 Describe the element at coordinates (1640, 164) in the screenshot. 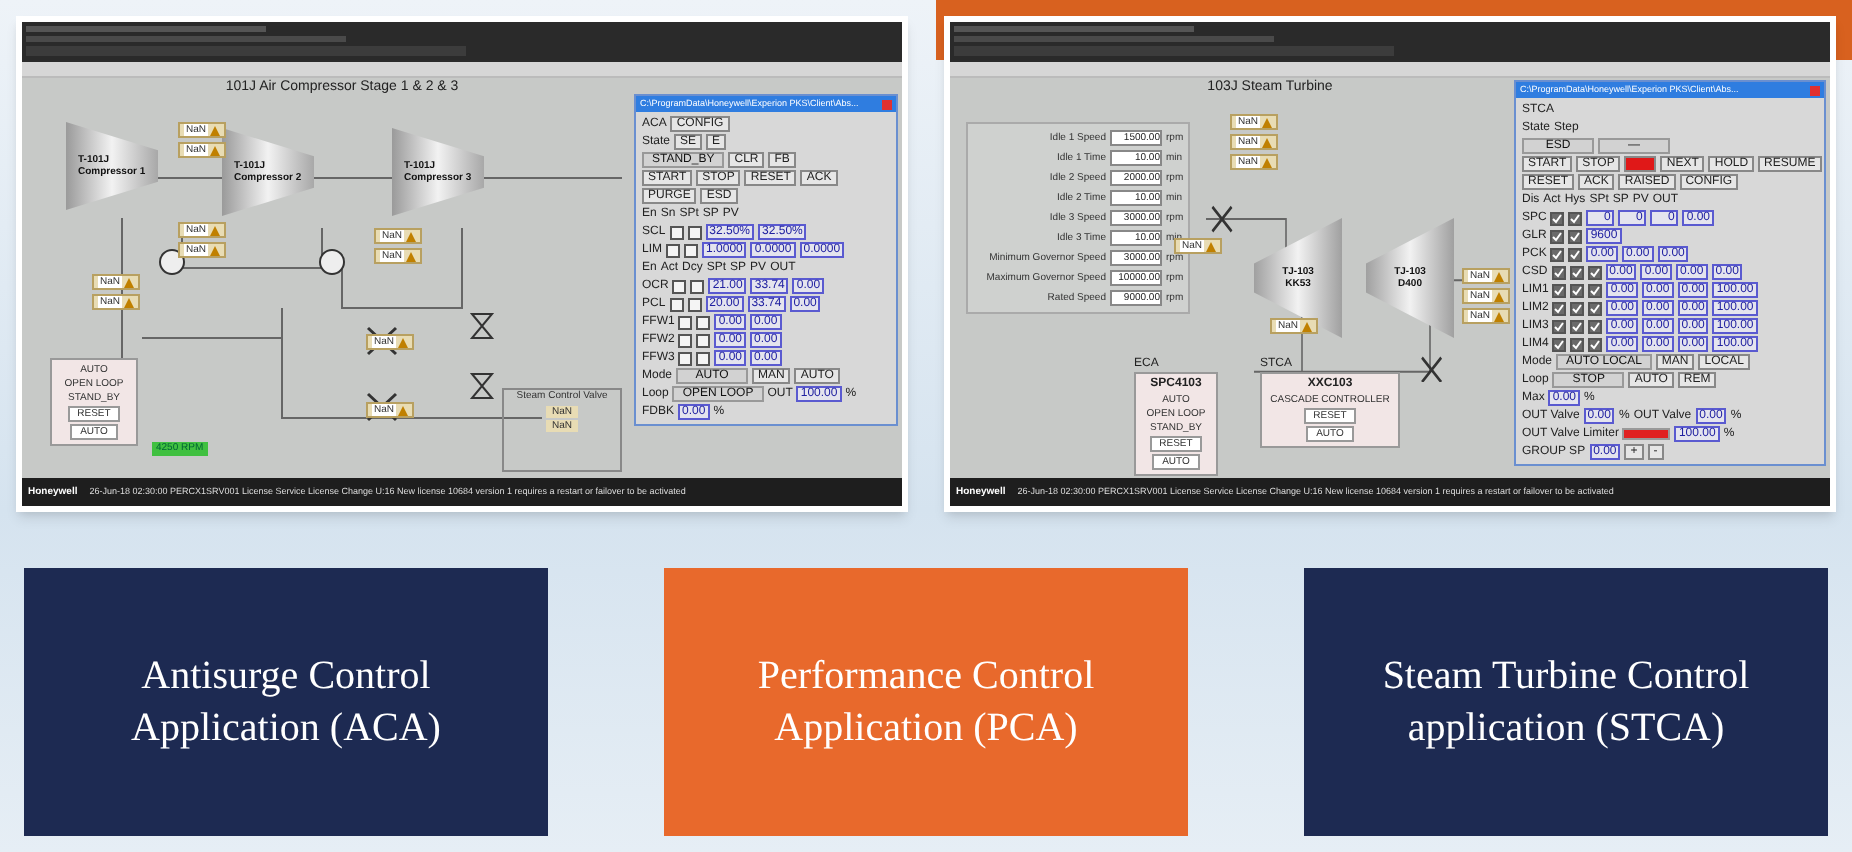

I see `alarm-button` at that location.